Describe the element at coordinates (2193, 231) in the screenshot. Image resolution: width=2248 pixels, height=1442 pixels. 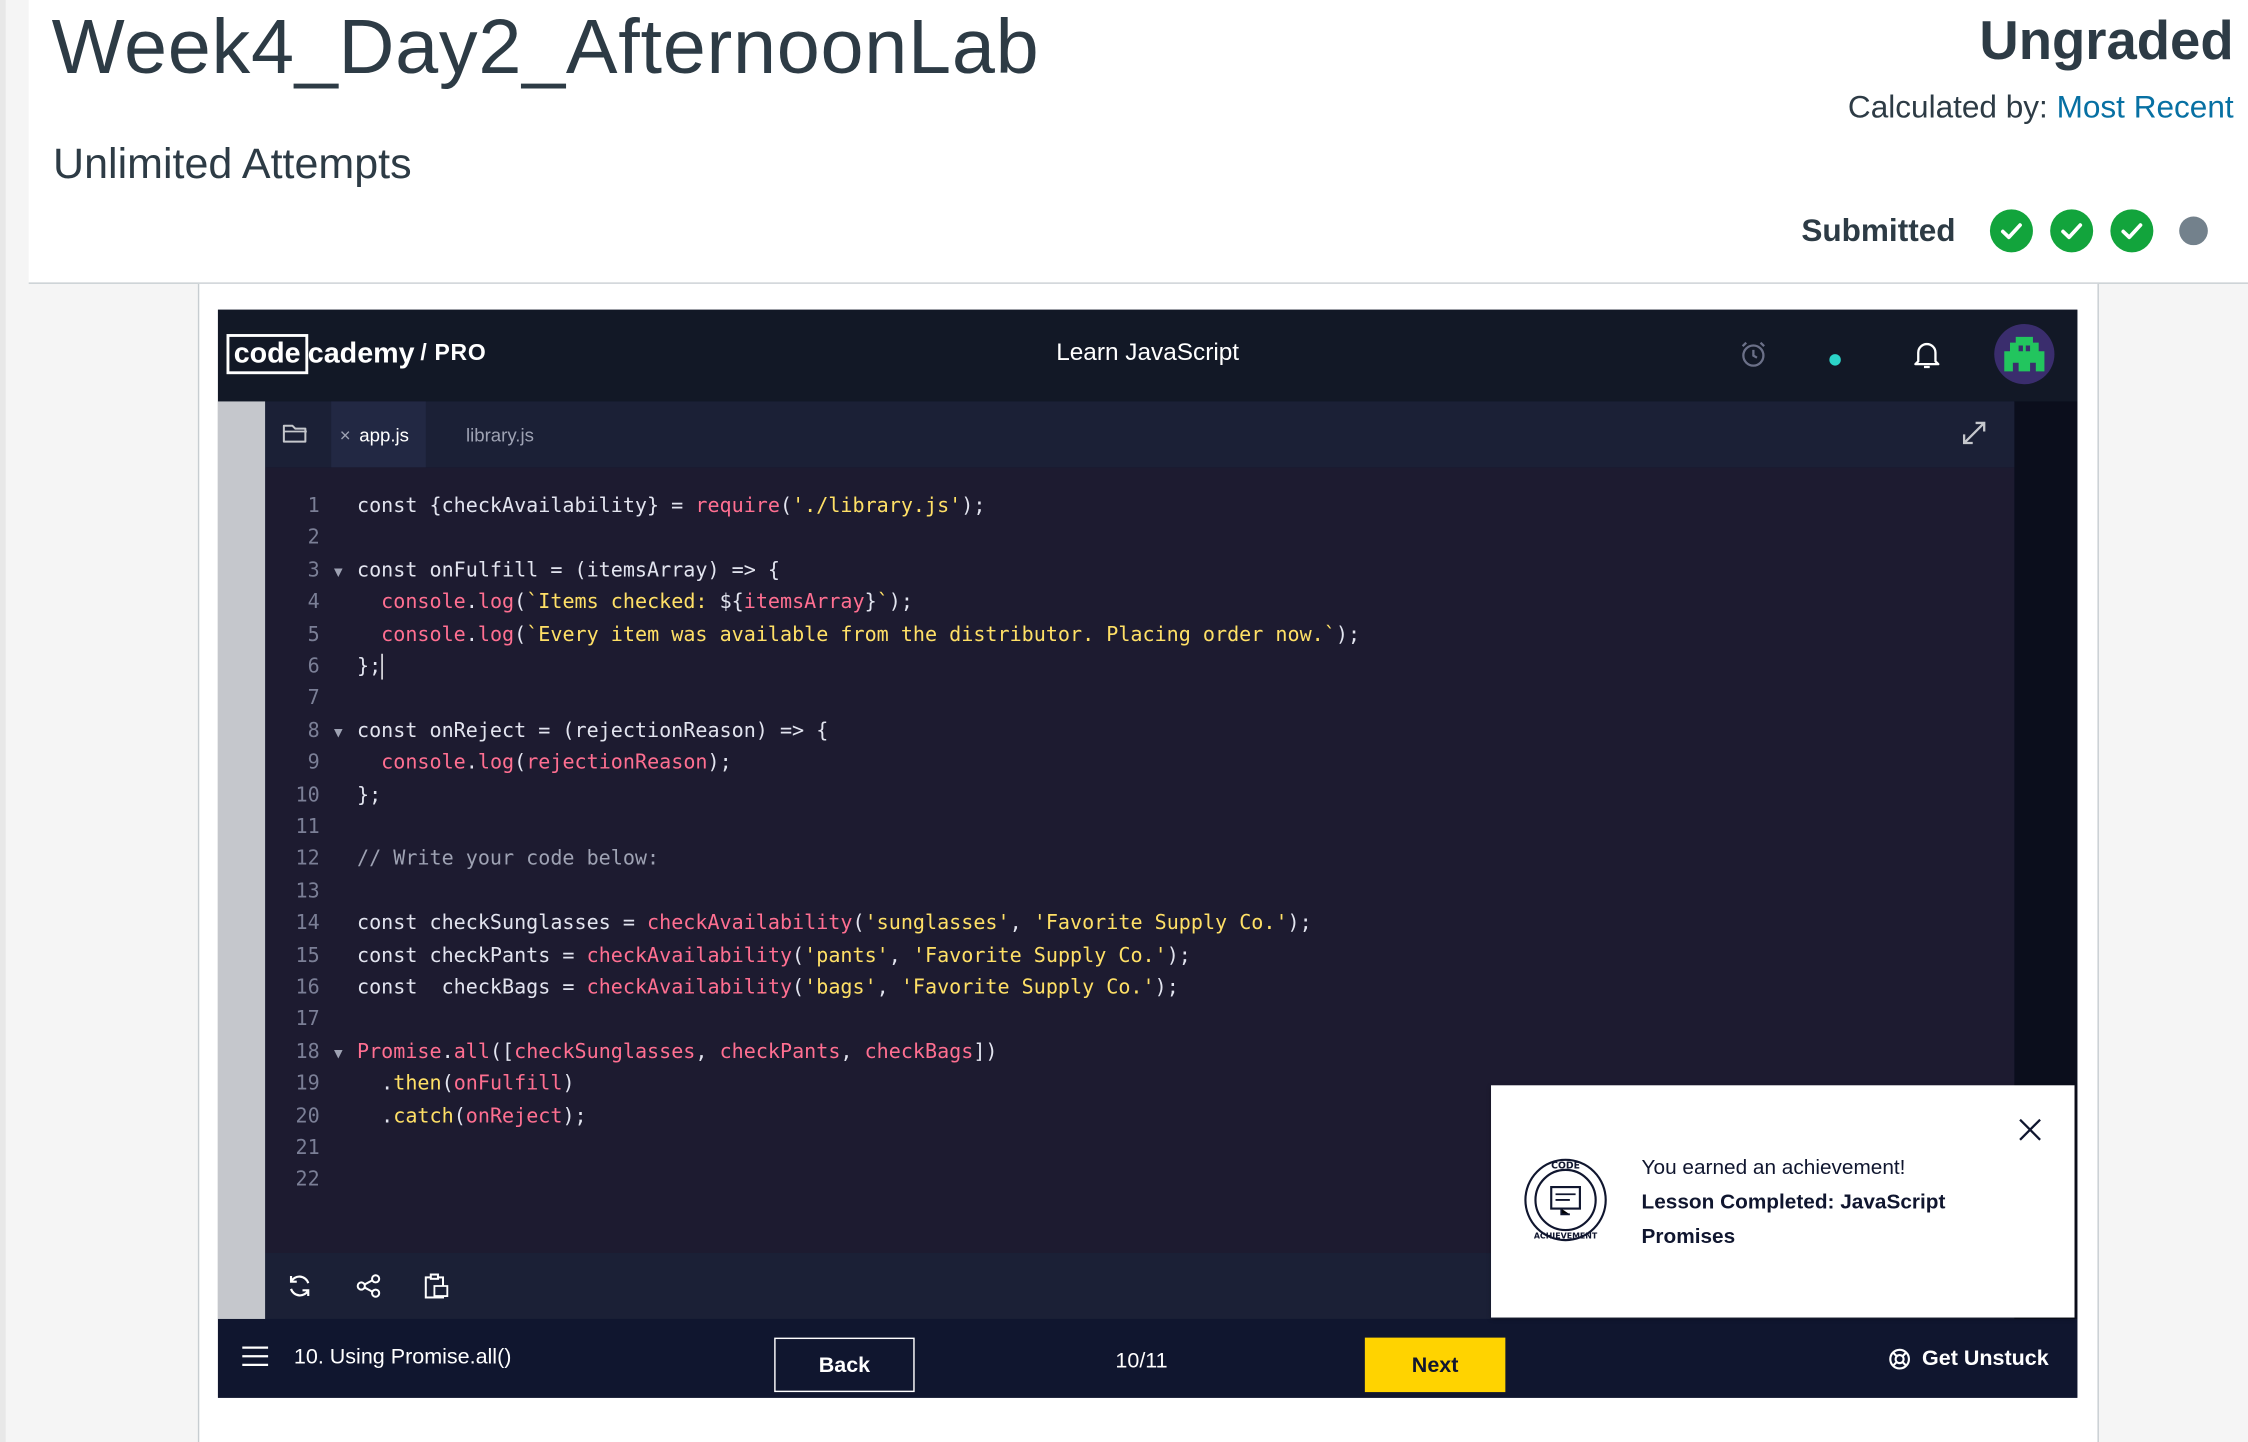
I see `attempt-current-dot-icon` at that location.